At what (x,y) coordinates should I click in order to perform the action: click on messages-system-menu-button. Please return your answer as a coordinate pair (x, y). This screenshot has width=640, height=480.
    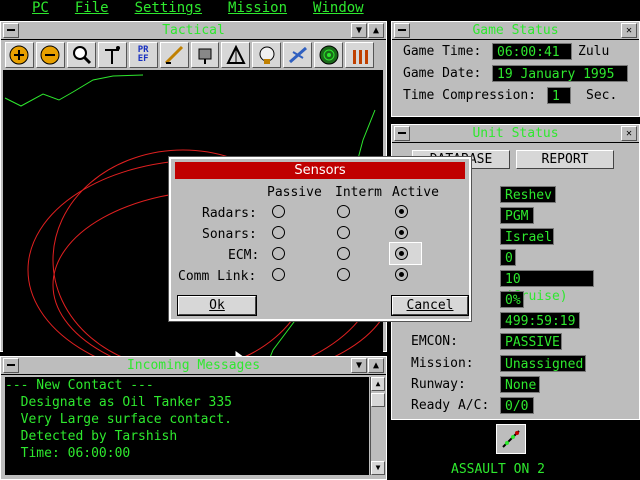
    Looking at the image, I should click on (11, 365).